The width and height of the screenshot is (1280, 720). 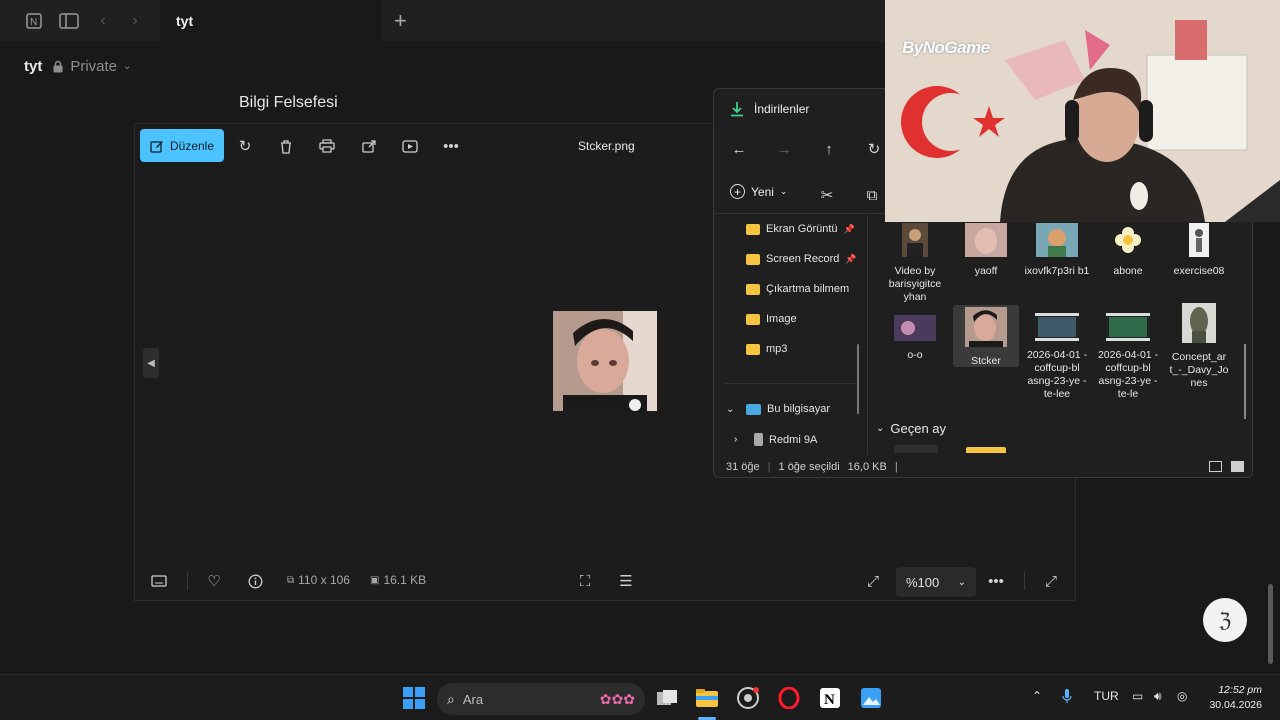 I want to click on file-explorer-icon, so click(x=707, y=698).